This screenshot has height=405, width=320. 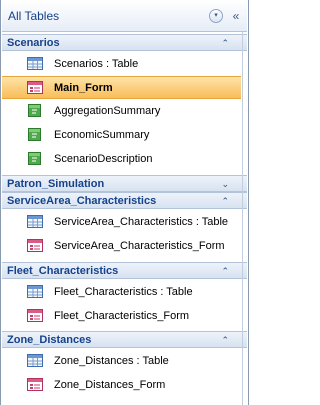 I want to click on group-label: Patron_Simulation, so click(x=56, y=184).